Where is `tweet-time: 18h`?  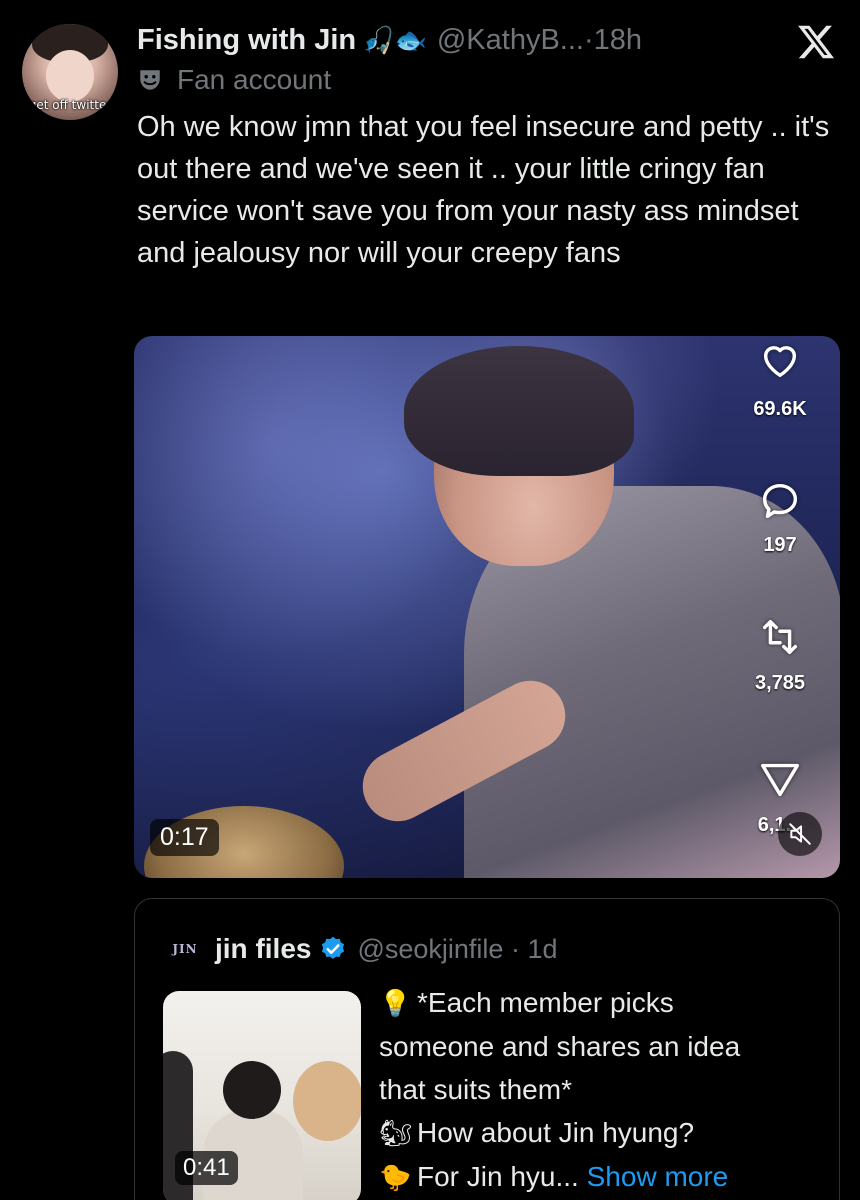
tweet-time: 18h is located at coordinates (618, 40).